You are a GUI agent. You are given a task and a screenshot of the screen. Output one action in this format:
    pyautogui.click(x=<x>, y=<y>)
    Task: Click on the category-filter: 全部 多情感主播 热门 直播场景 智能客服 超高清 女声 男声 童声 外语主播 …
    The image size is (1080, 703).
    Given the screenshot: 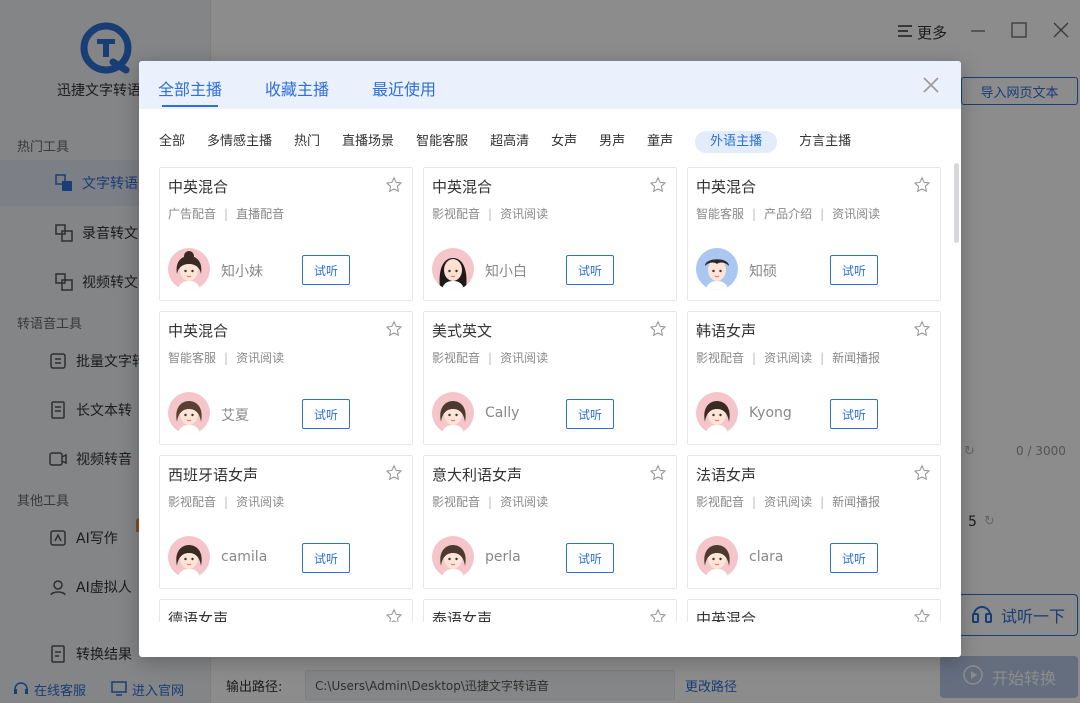 What is the action you would take?
    pyautogui.click(x=516, y=142)
    